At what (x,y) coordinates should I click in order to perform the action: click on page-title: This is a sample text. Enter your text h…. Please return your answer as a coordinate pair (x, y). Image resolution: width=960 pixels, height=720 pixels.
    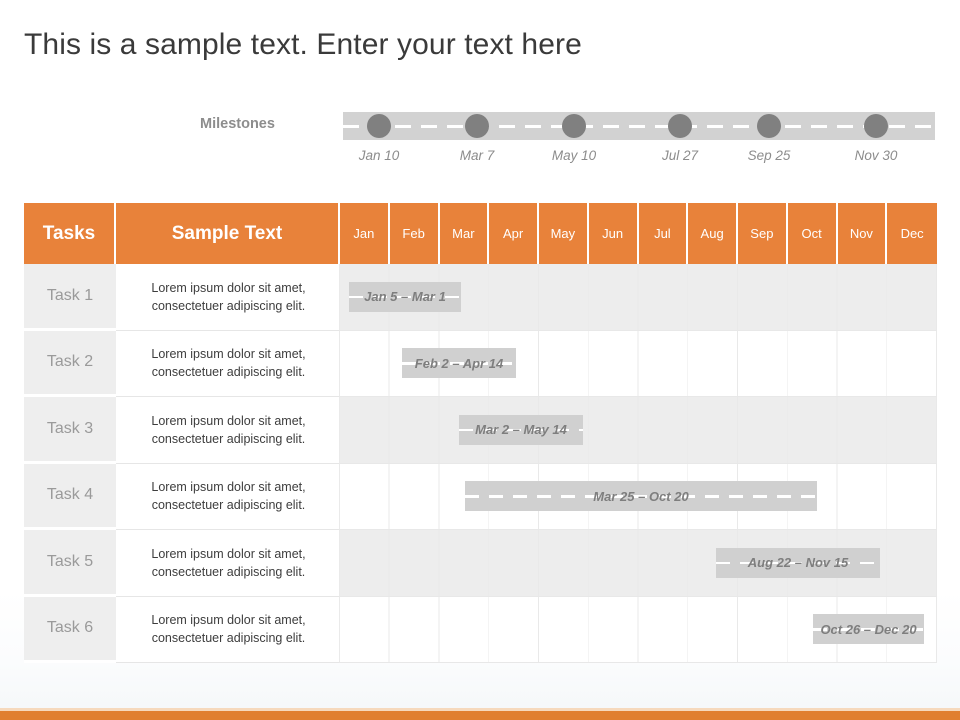
    Looking at the image, I should click on (303, 44).